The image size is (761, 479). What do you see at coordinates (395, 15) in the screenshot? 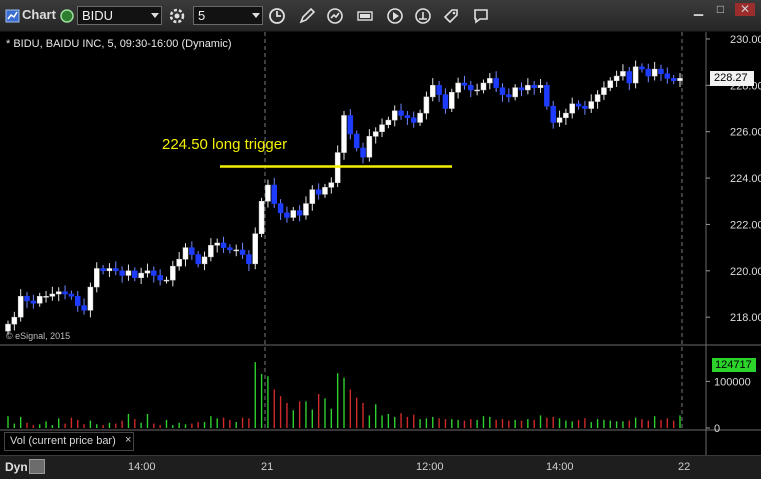
I see `play-icon` at bounding box center [395, 15].